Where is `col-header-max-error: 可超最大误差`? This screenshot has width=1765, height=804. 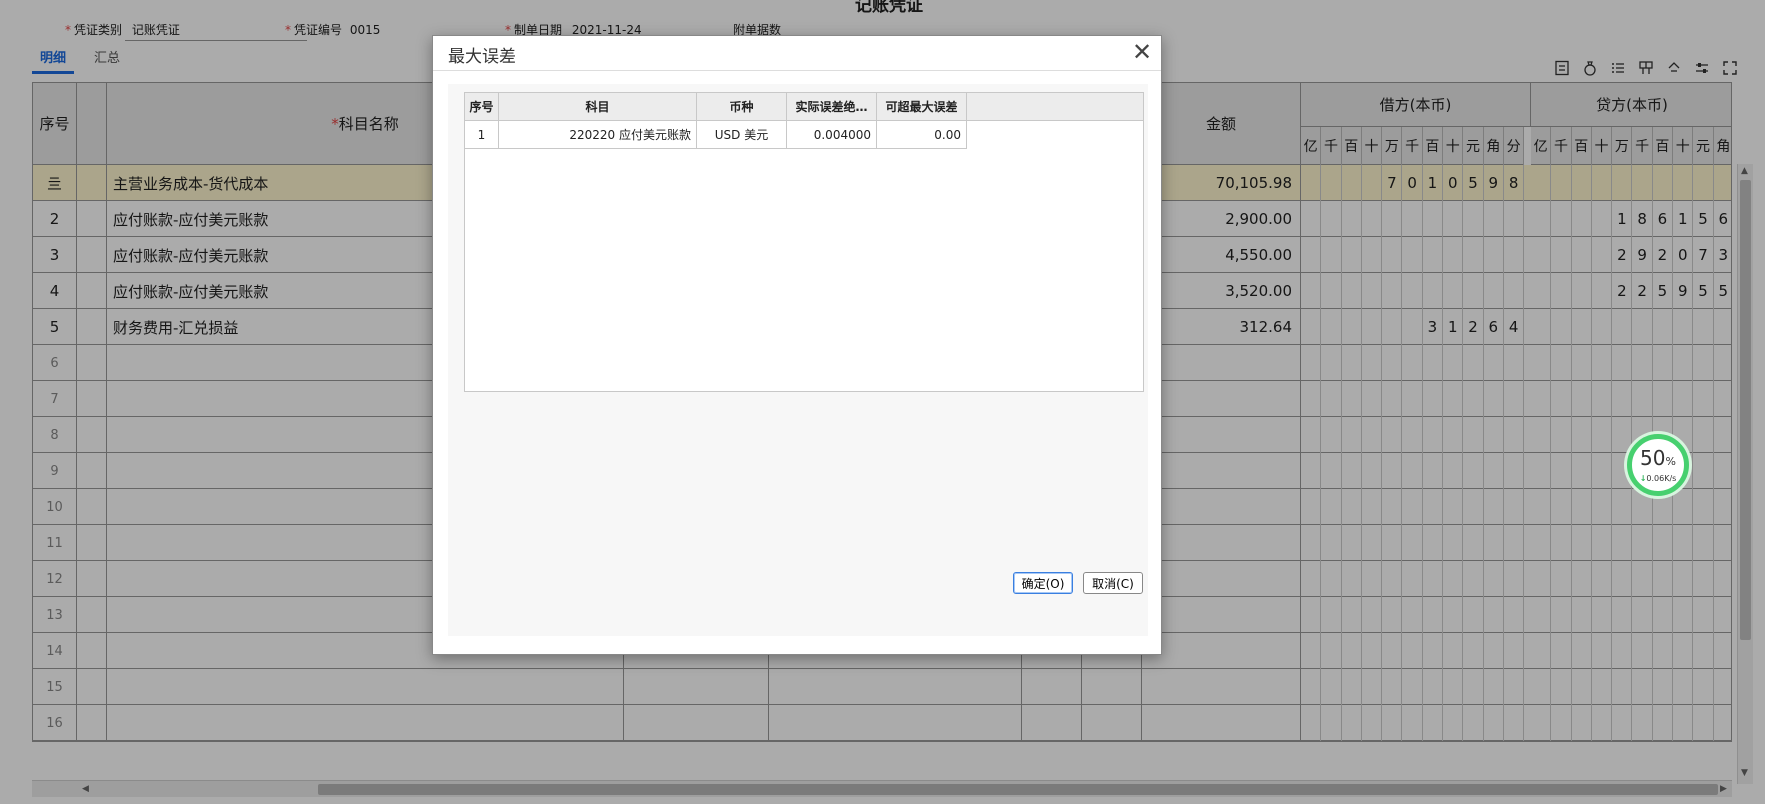 col-header-max-error: 可超最大误差 is located at coordinates (922, 107).